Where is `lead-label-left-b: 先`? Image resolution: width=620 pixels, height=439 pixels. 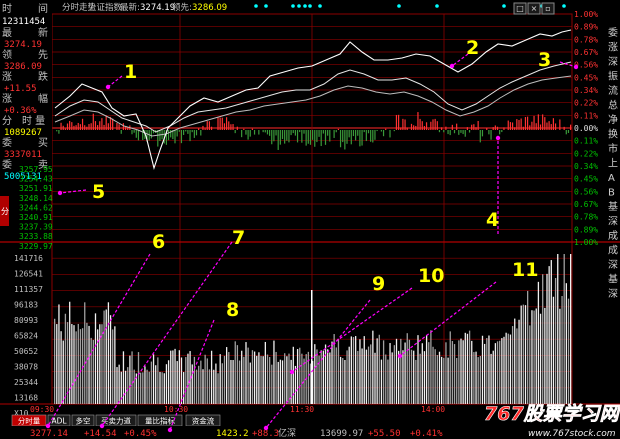
lead-label-left-b: 先 is located at coordinates (43, 55).